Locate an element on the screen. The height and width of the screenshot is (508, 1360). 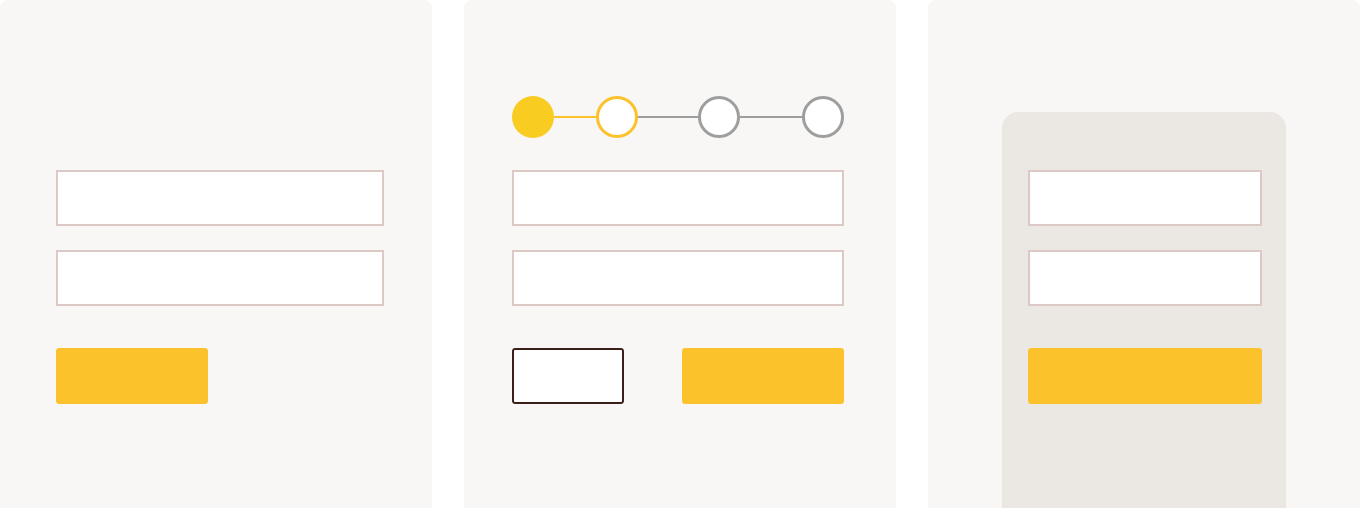
step-3-upcoming-indicator is located at coordinates (719, 117).